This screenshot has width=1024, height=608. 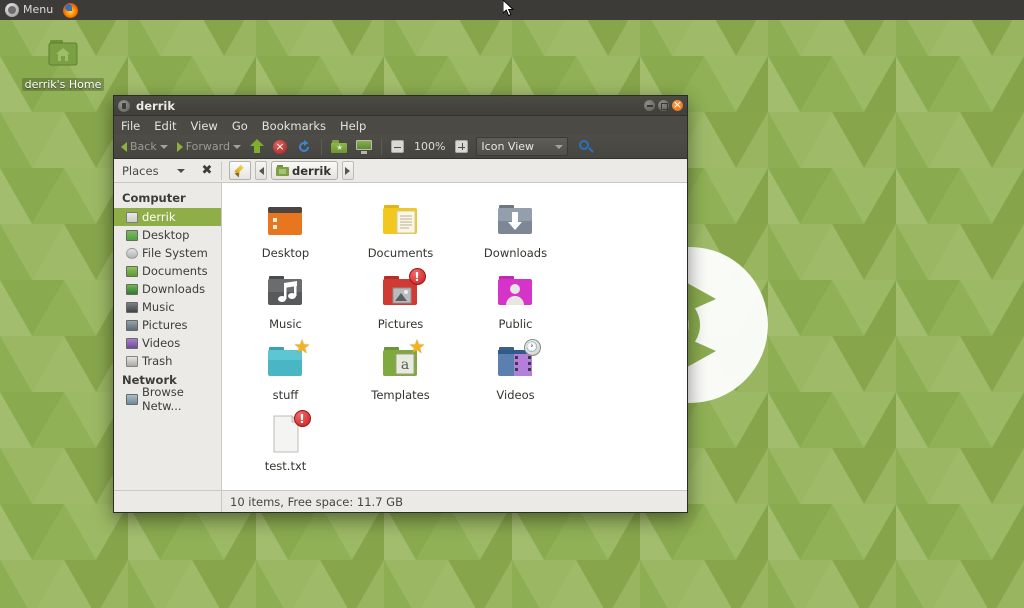 I want to click on desktop-window-icon, so click(x=286, y=221).